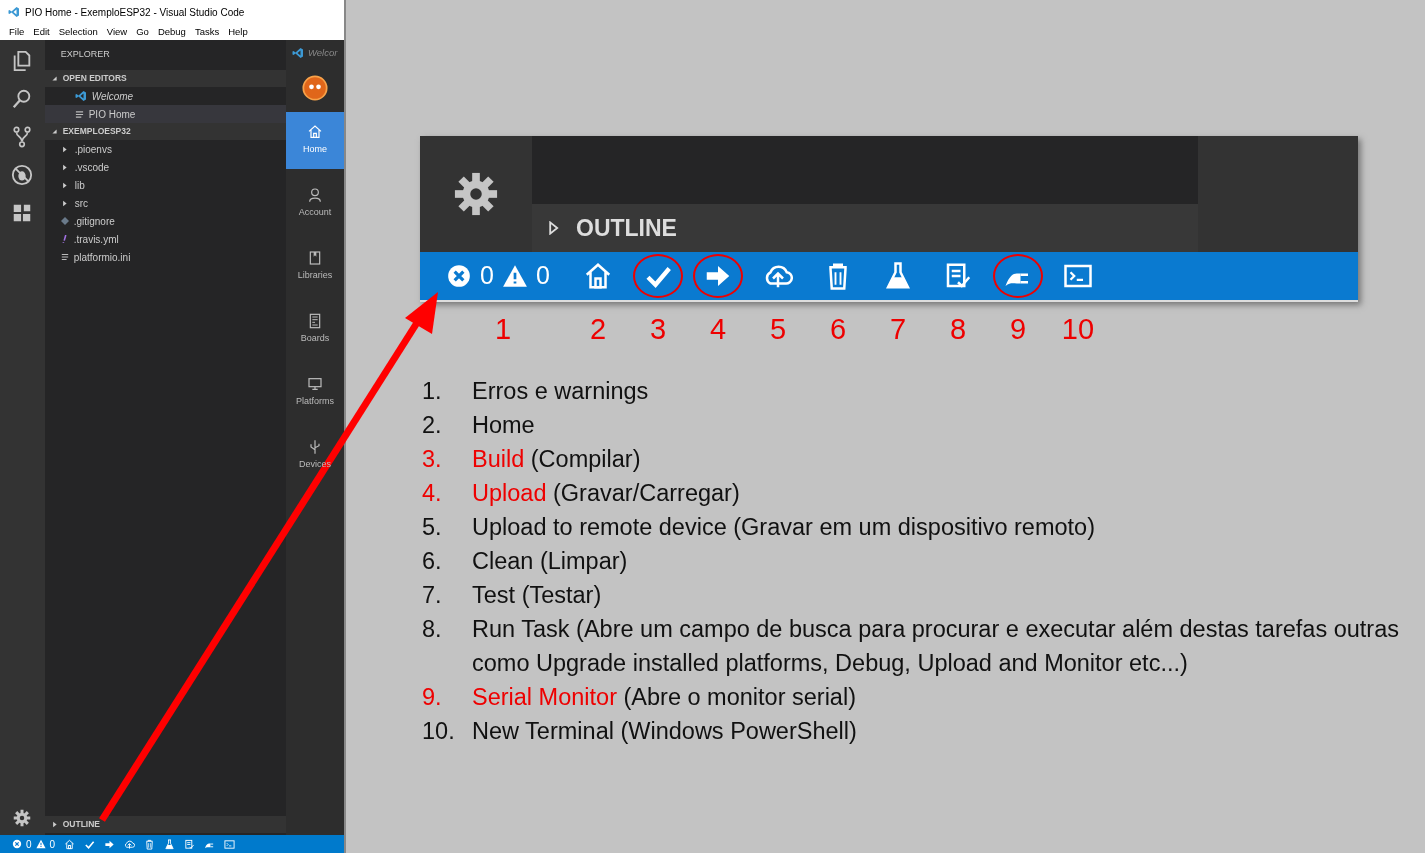 This screenshot has width=1425, height=853. Describe the element at coordinates (165, 131) in the screenshot. I see `section-header: EXEMPLOESP32` at that location.